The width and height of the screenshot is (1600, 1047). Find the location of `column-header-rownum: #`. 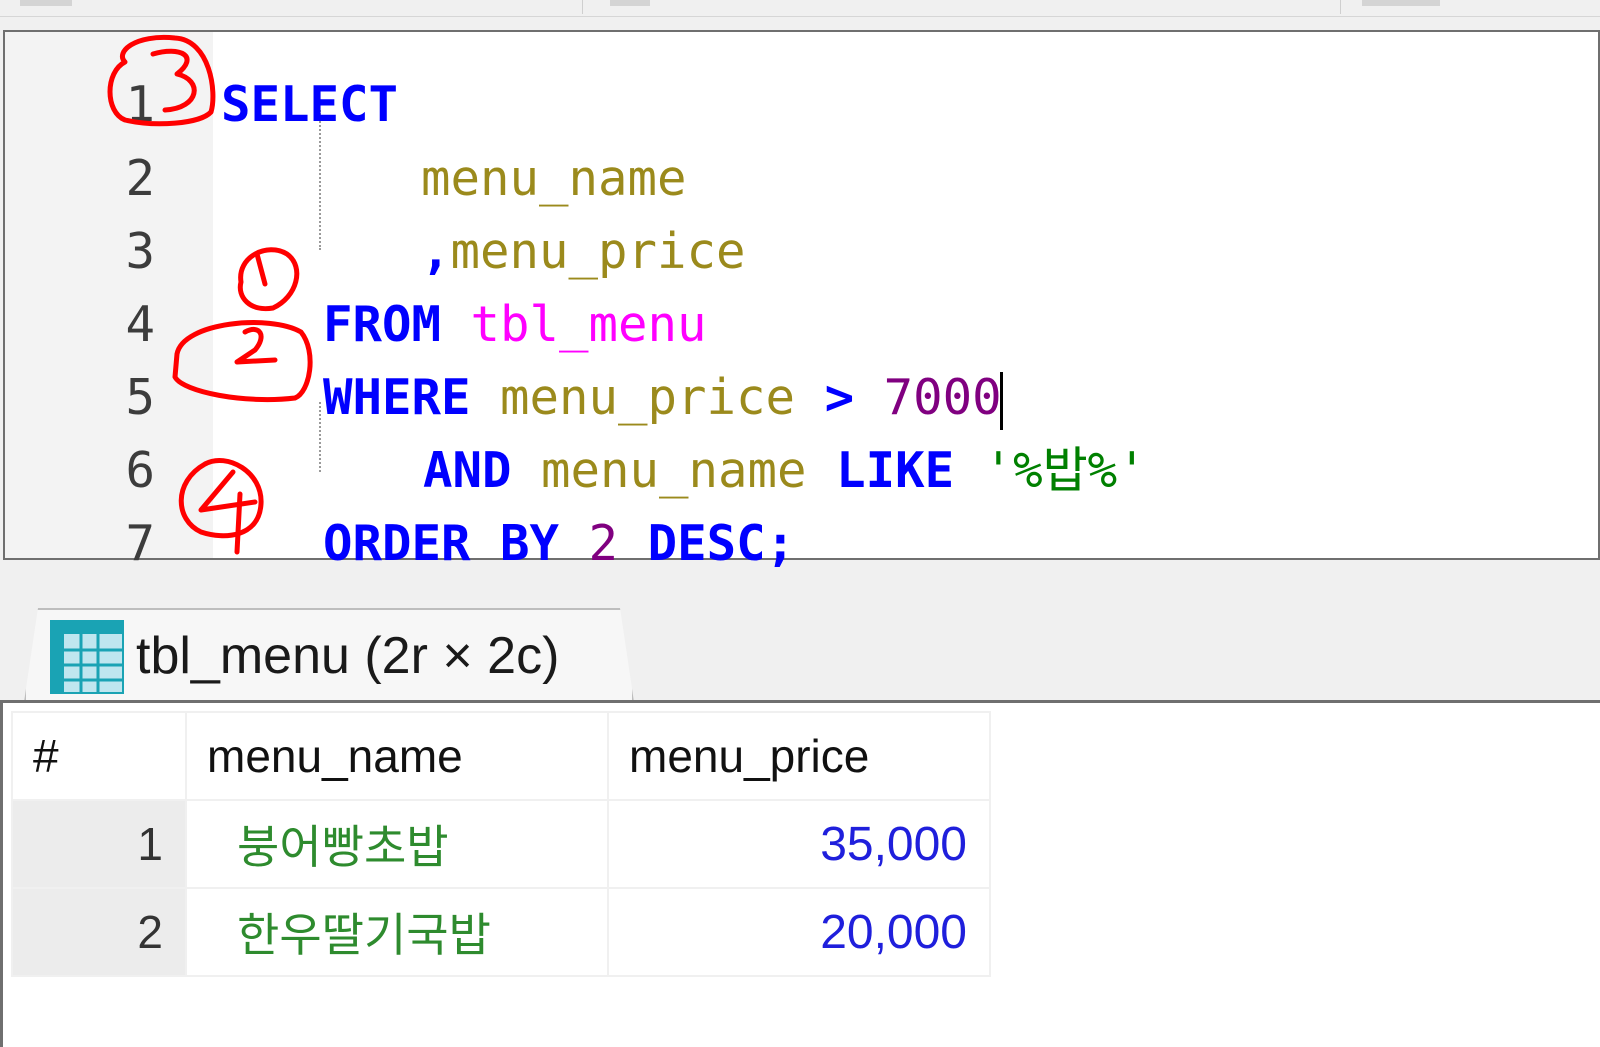

column-header-rownum: # is located at coordinates (99, 756).